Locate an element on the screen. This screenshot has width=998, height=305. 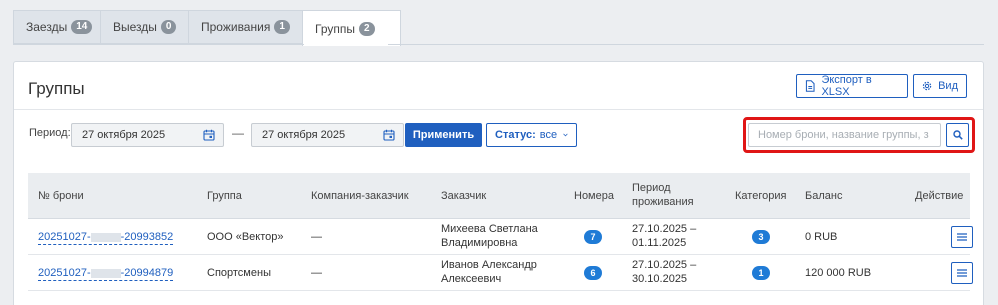
tab-stays: Проживания 1 is located at coordinates (245, 27).